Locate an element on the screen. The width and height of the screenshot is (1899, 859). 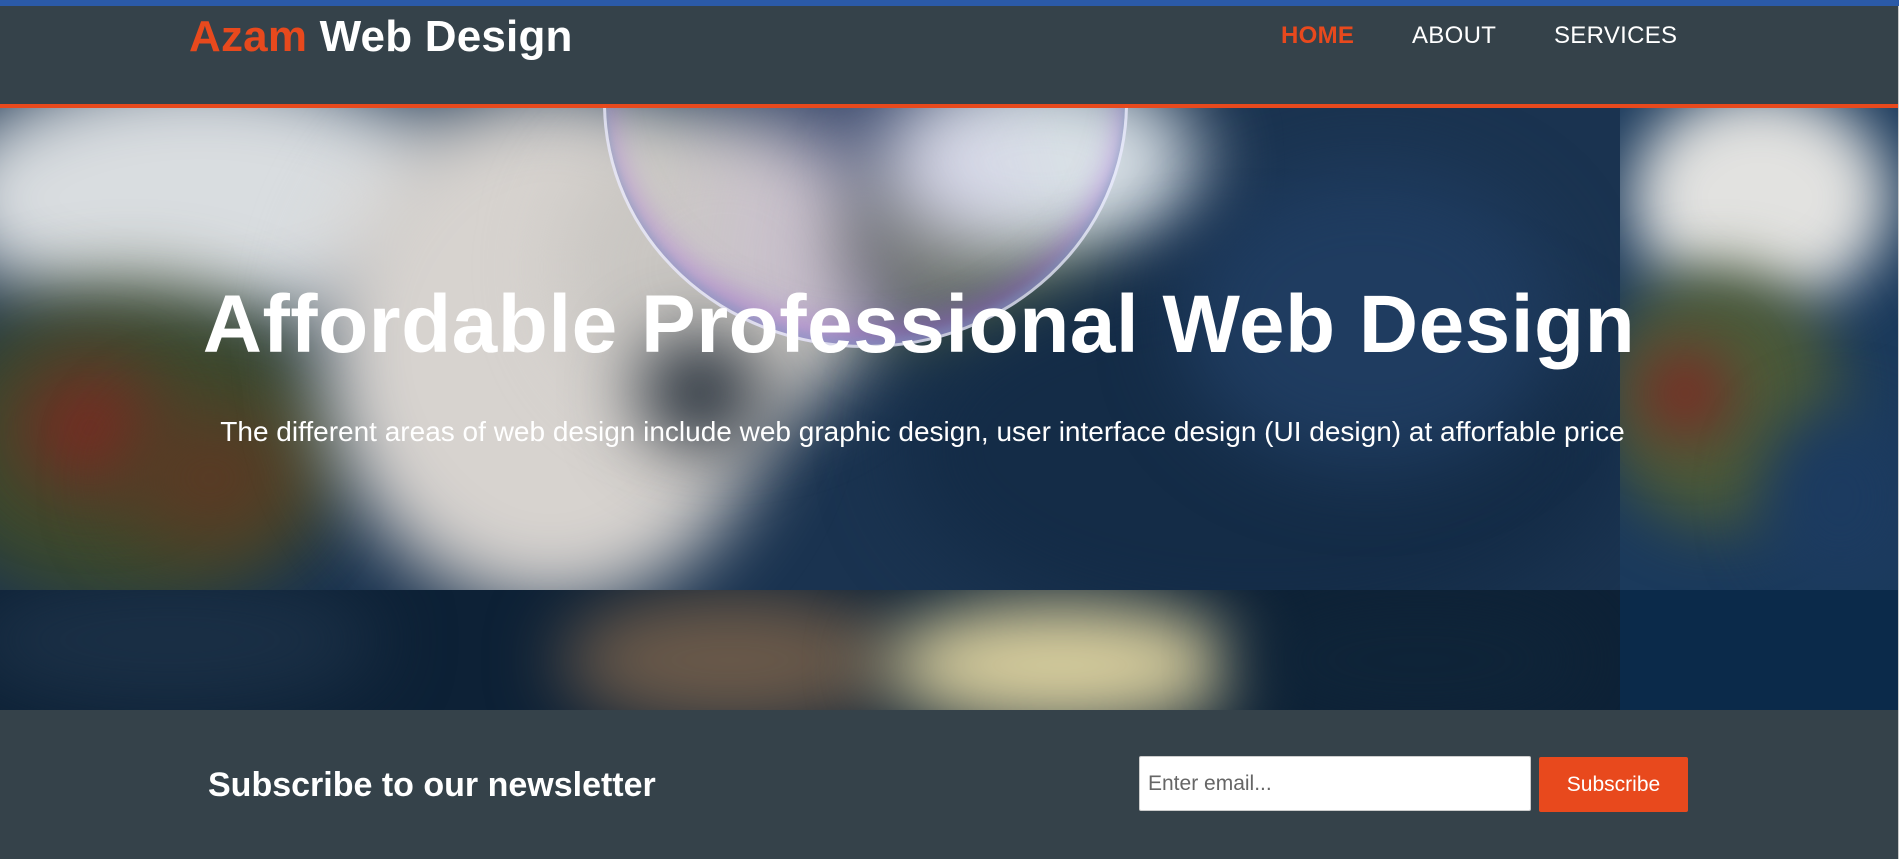
main-nav: HOME ABOUT SERVICES is located at coordinates (949, 42).